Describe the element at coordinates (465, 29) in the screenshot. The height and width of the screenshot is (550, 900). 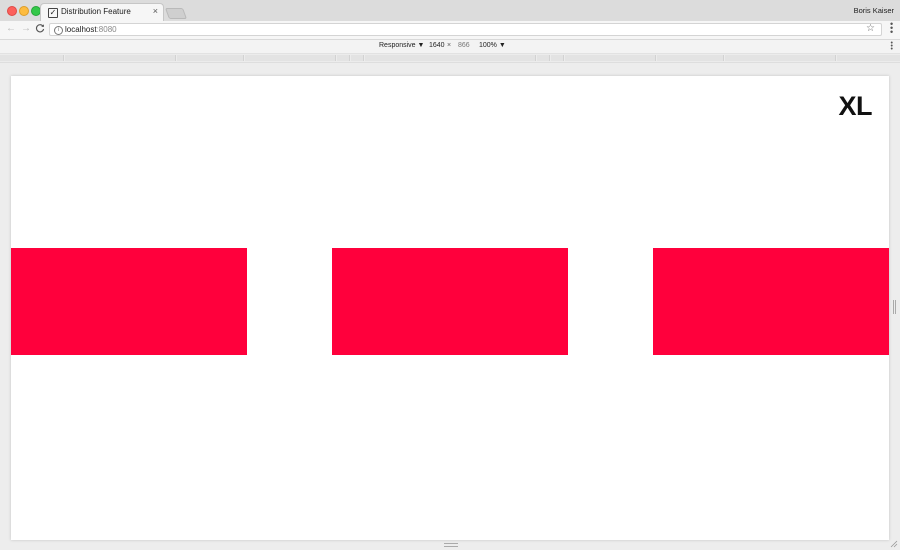
I see `address-bar: i localhost:8080 ☆` at that location.